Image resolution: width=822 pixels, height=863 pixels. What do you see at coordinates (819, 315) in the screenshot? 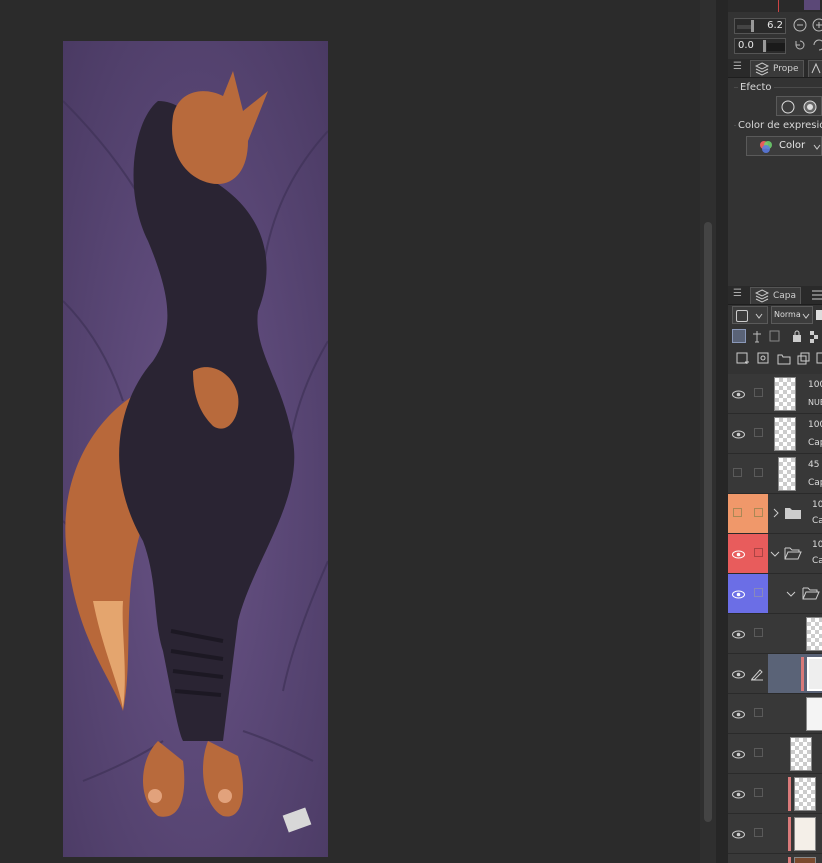
I see `opacity-mini-slider` at bounding box center [819, 315].